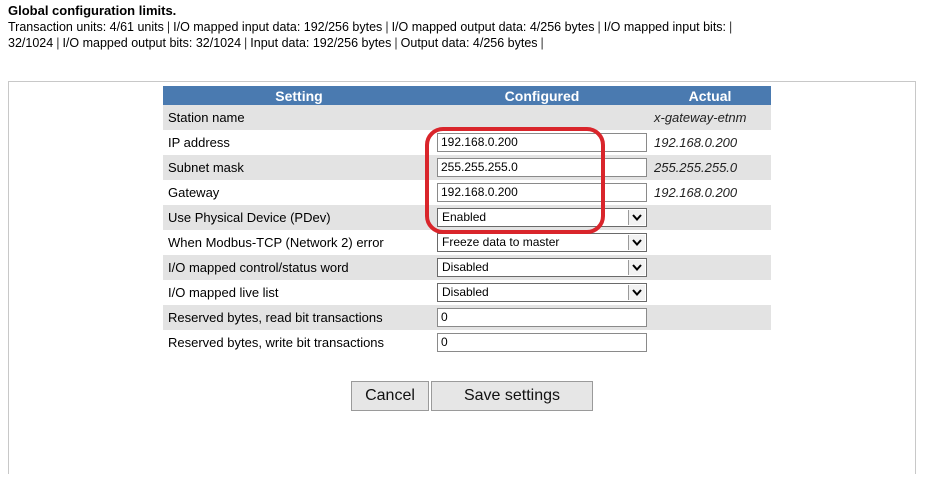  What do you see at coordinates (512, 396) in the screenshot?
I see `save-settings-button: Save settings` at bounding box center [512, 396].